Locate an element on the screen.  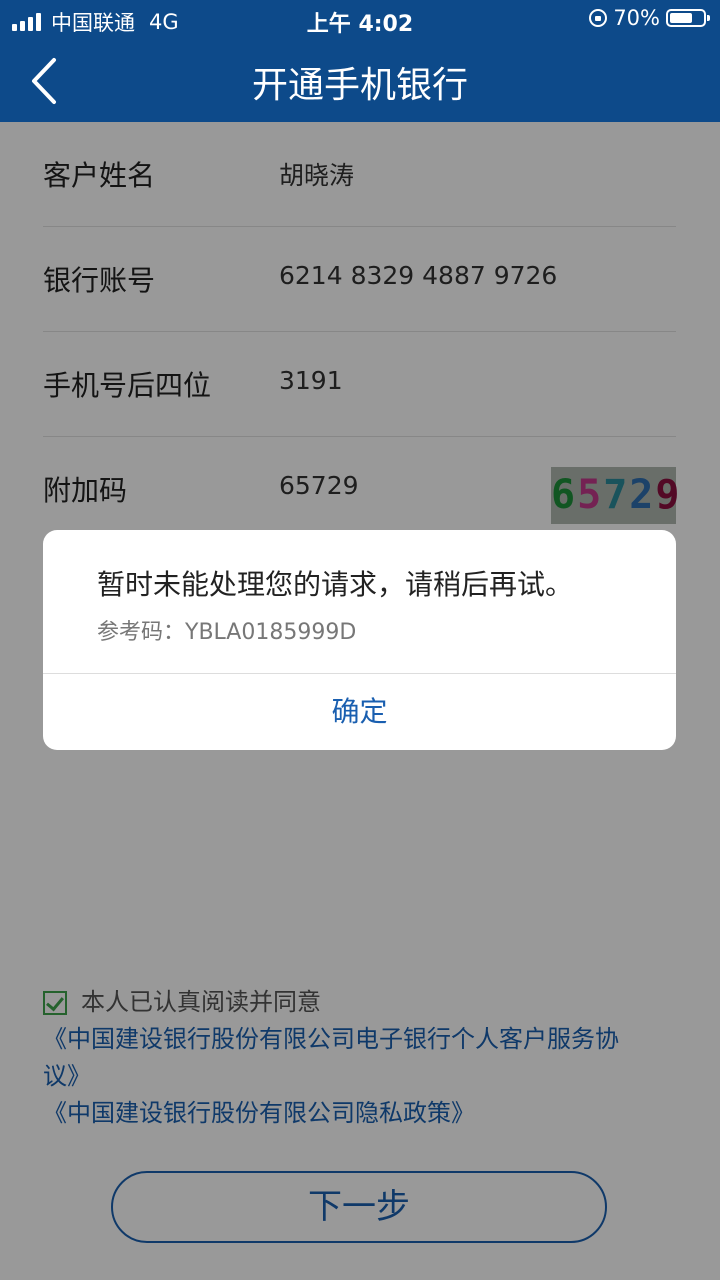
battery-icon is located at coordinates (688, 18).